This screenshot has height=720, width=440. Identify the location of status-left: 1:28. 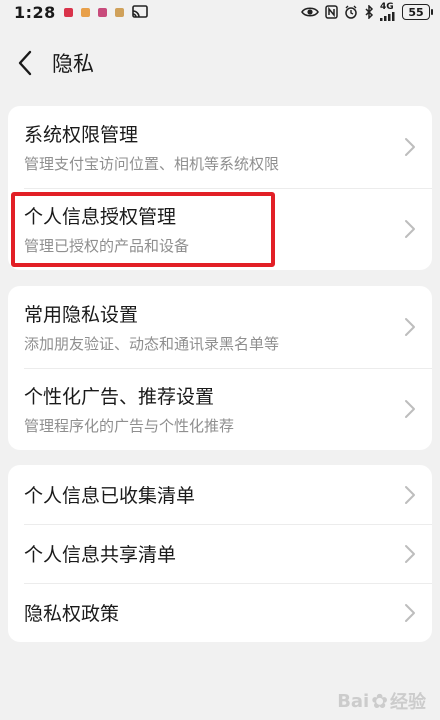
(81, 12).